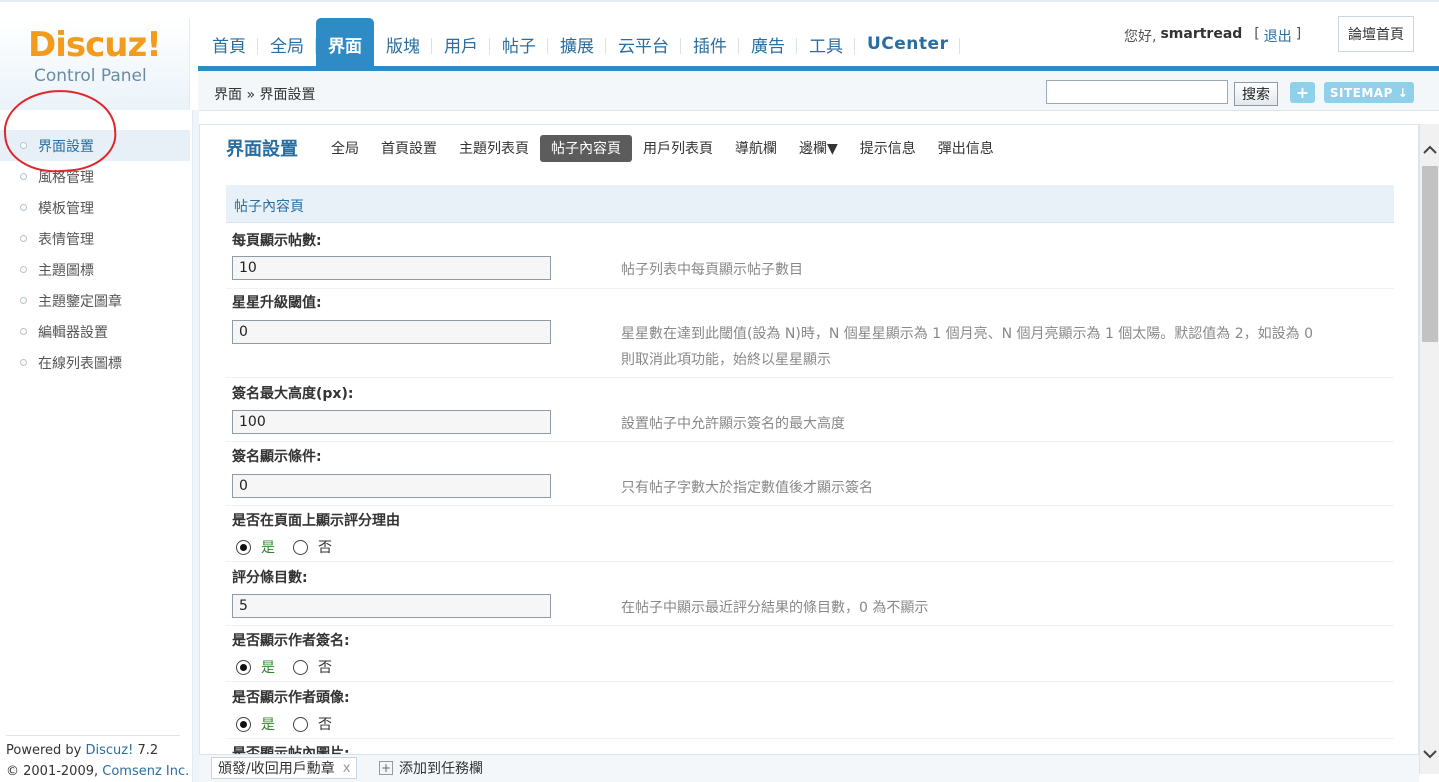 The image size is (1439, 782). Describe the element at coordinates (73, 332) in the screenshot. I see `sidebar-item-label: 編輯器設置` at that location.